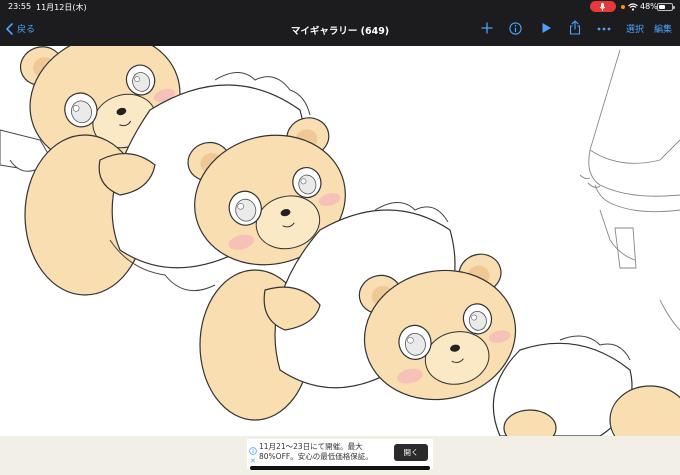  What do you see at coordinates (20, 6) in the screenshot?
I see `status-time: 23:55` at bounding box center [20, 6].